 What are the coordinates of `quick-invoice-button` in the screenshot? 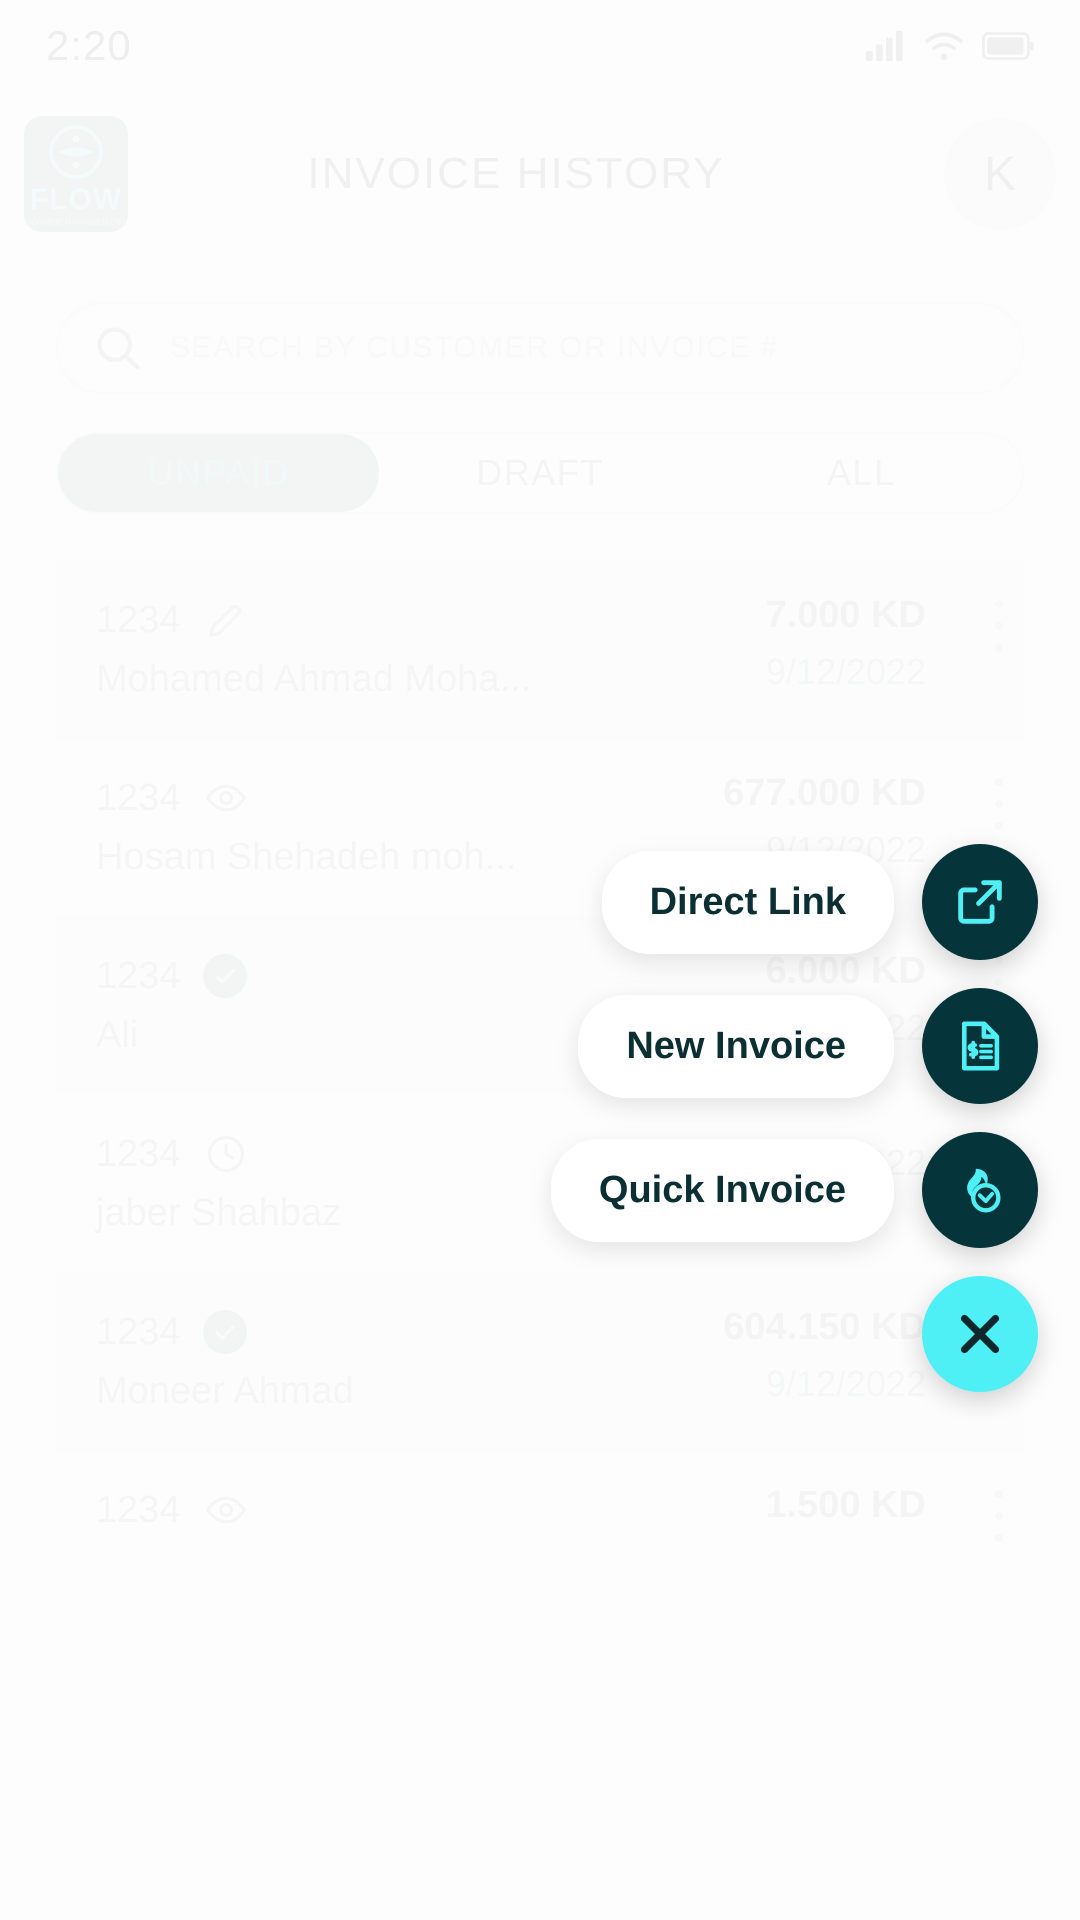 It's located at (980, 1190).